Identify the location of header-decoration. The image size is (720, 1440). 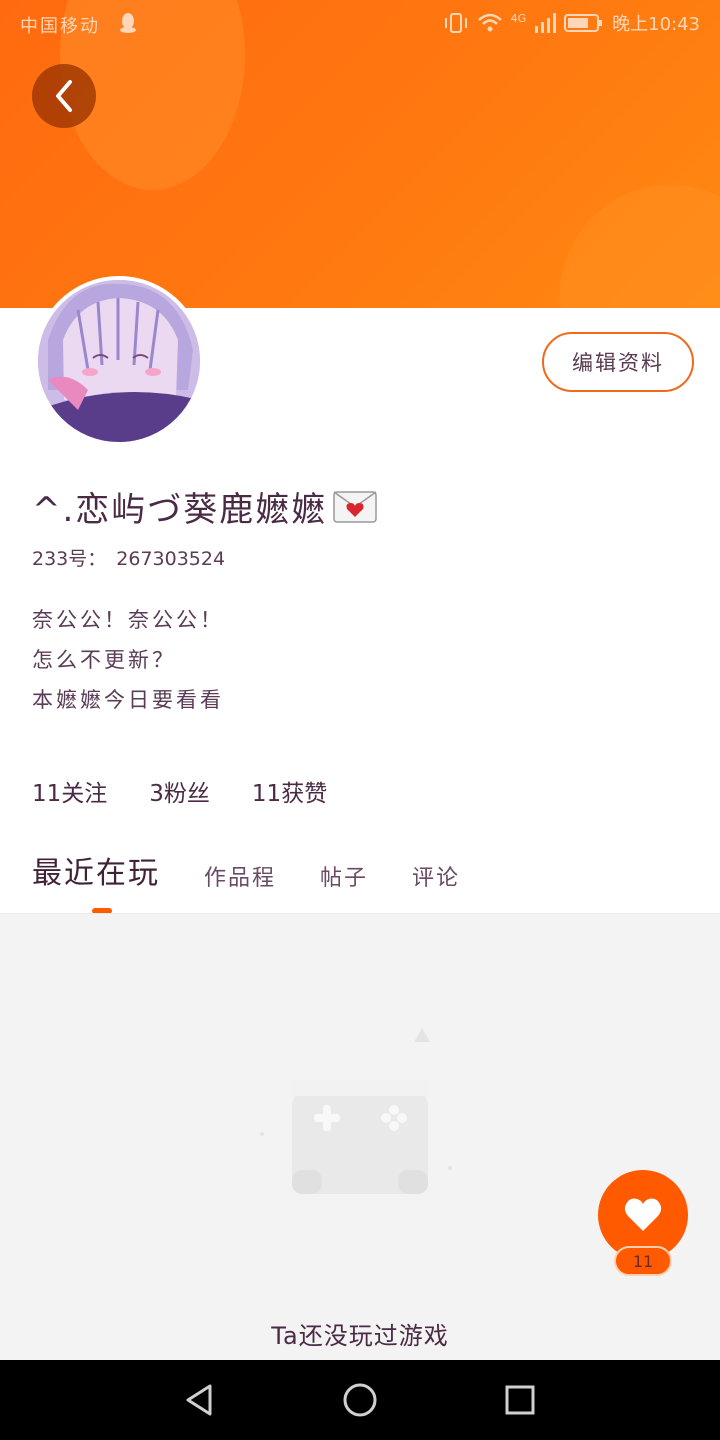
(640, 246).